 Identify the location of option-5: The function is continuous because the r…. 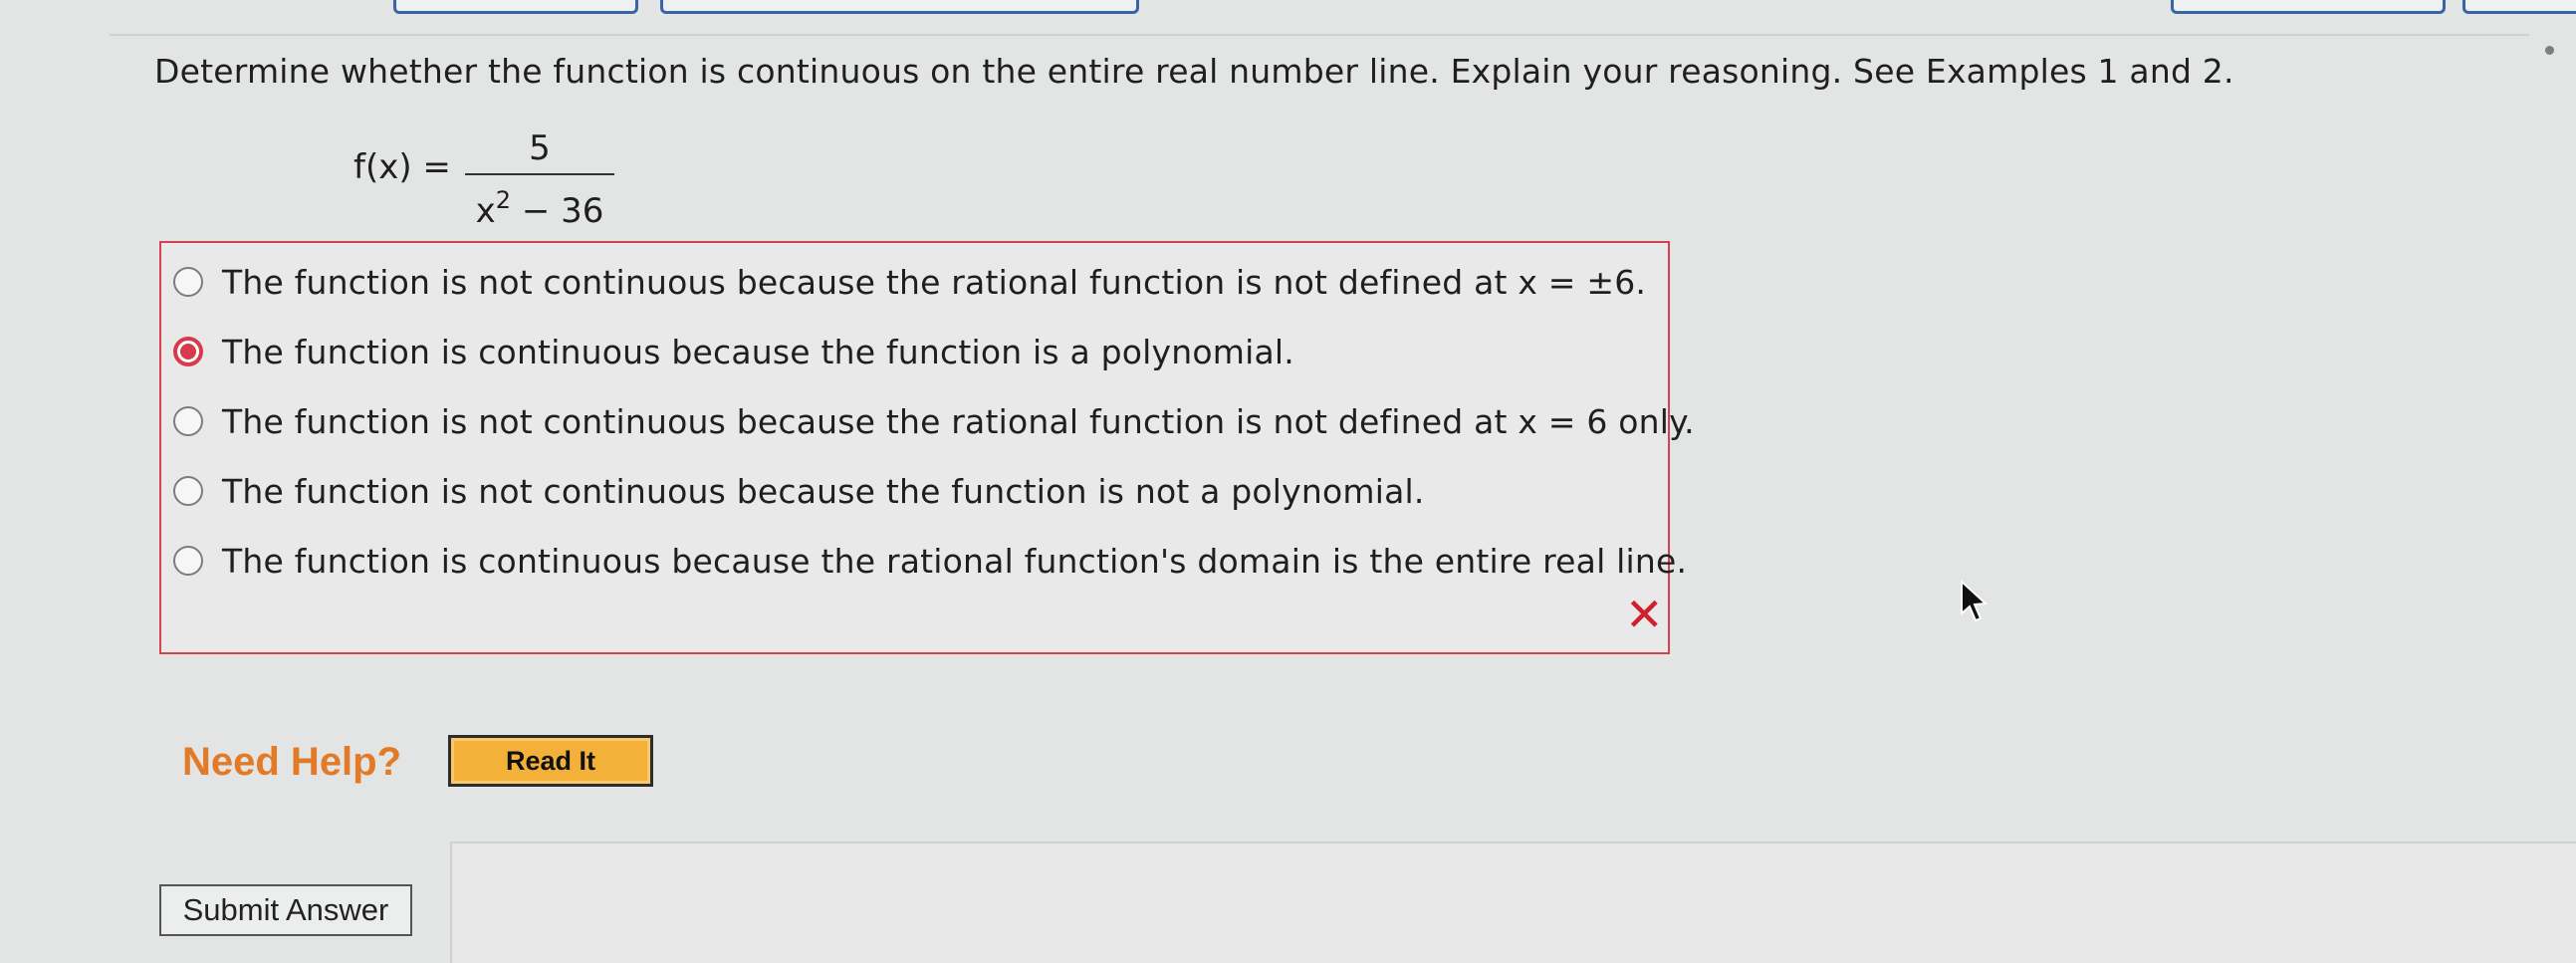
(930, 561).